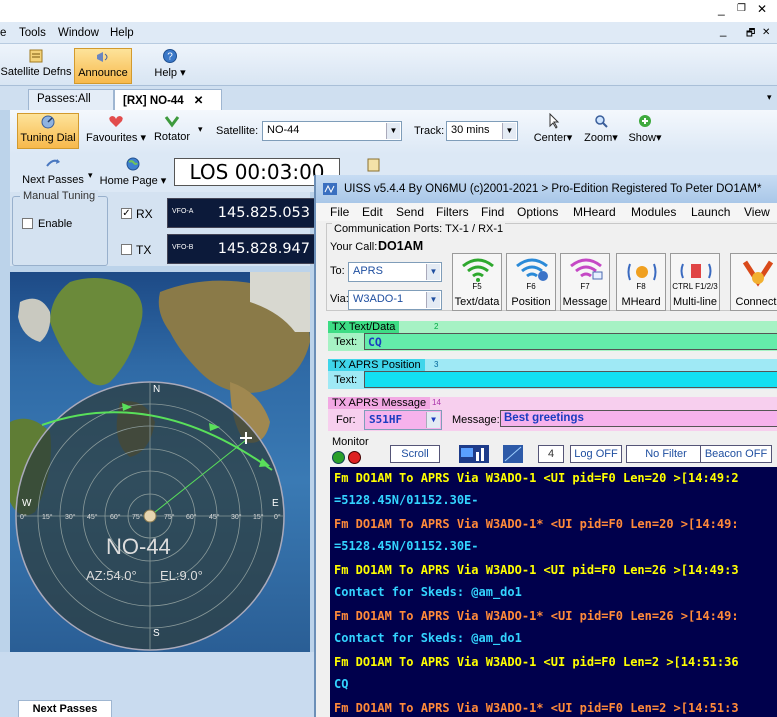 The image size is (777, 717). Describe the element at coordinates (513, 454) in the screenshot. I see `radar-screen-icon` at that location.